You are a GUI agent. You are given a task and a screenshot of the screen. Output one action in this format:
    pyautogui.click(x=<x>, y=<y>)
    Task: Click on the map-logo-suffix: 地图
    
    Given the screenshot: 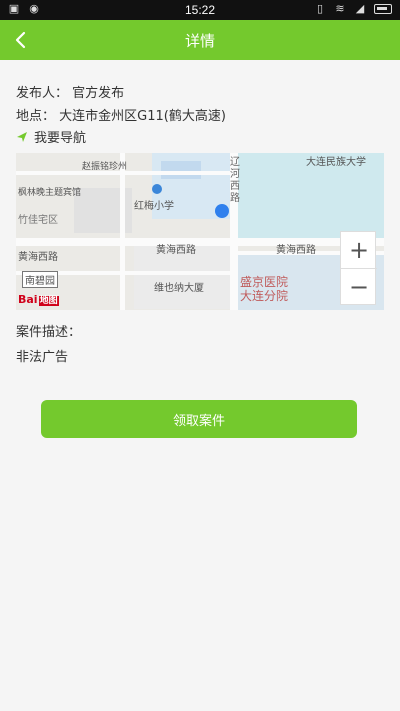 What is the action you would take?
    pyautogui.click(x=48, y=301)
    